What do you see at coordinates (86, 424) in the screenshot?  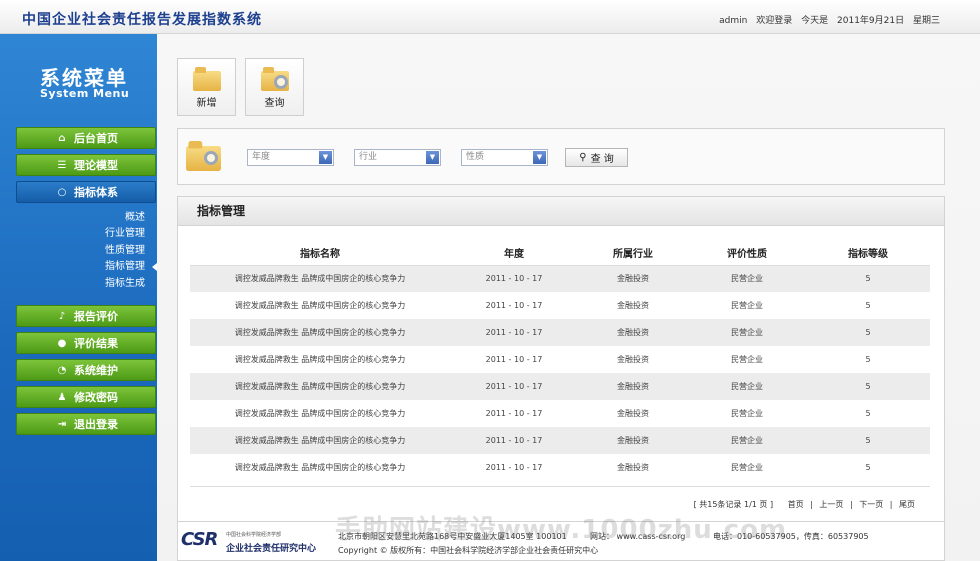 I see `menu-item-logout: ⇥ 退出登录` at bounding box center [86, 424].